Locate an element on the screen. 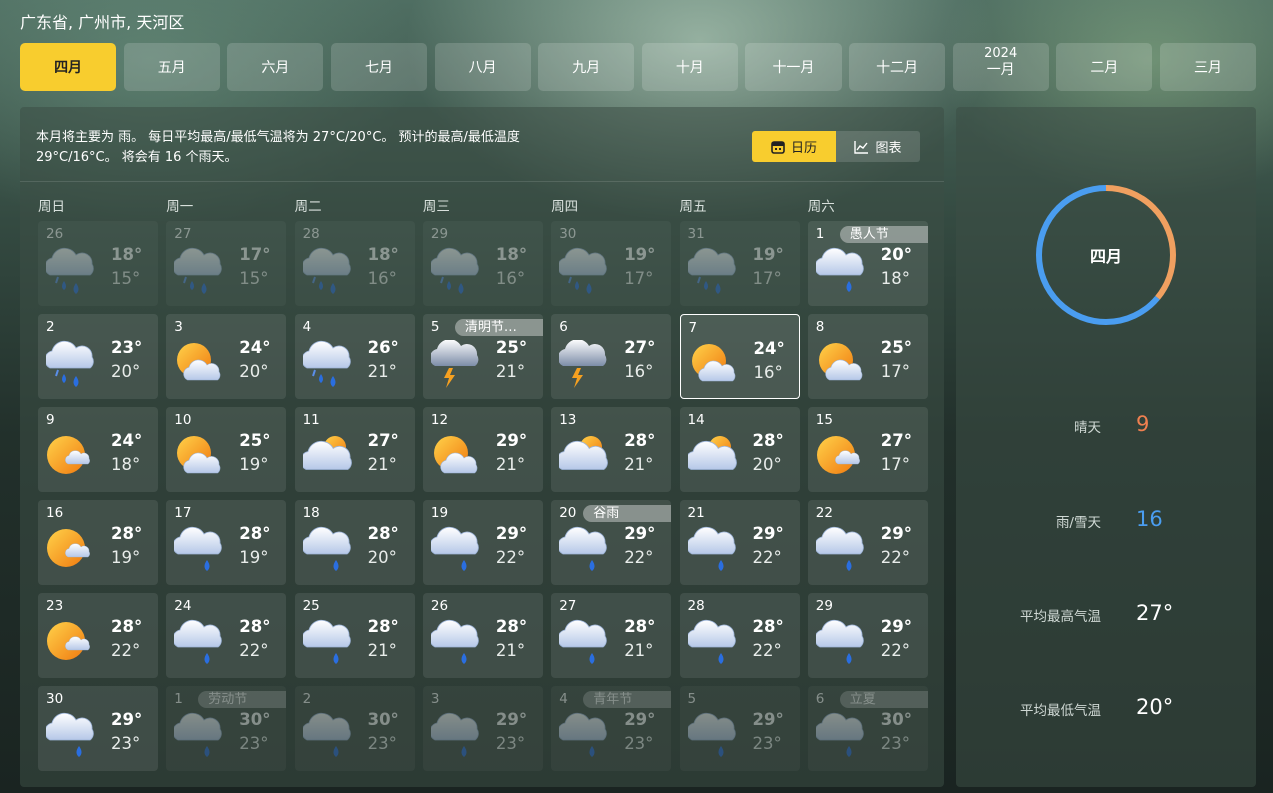 This screenshot has width=1273, height=793. day-cell: 26 18° 15° is located at coordinates (98, 263).